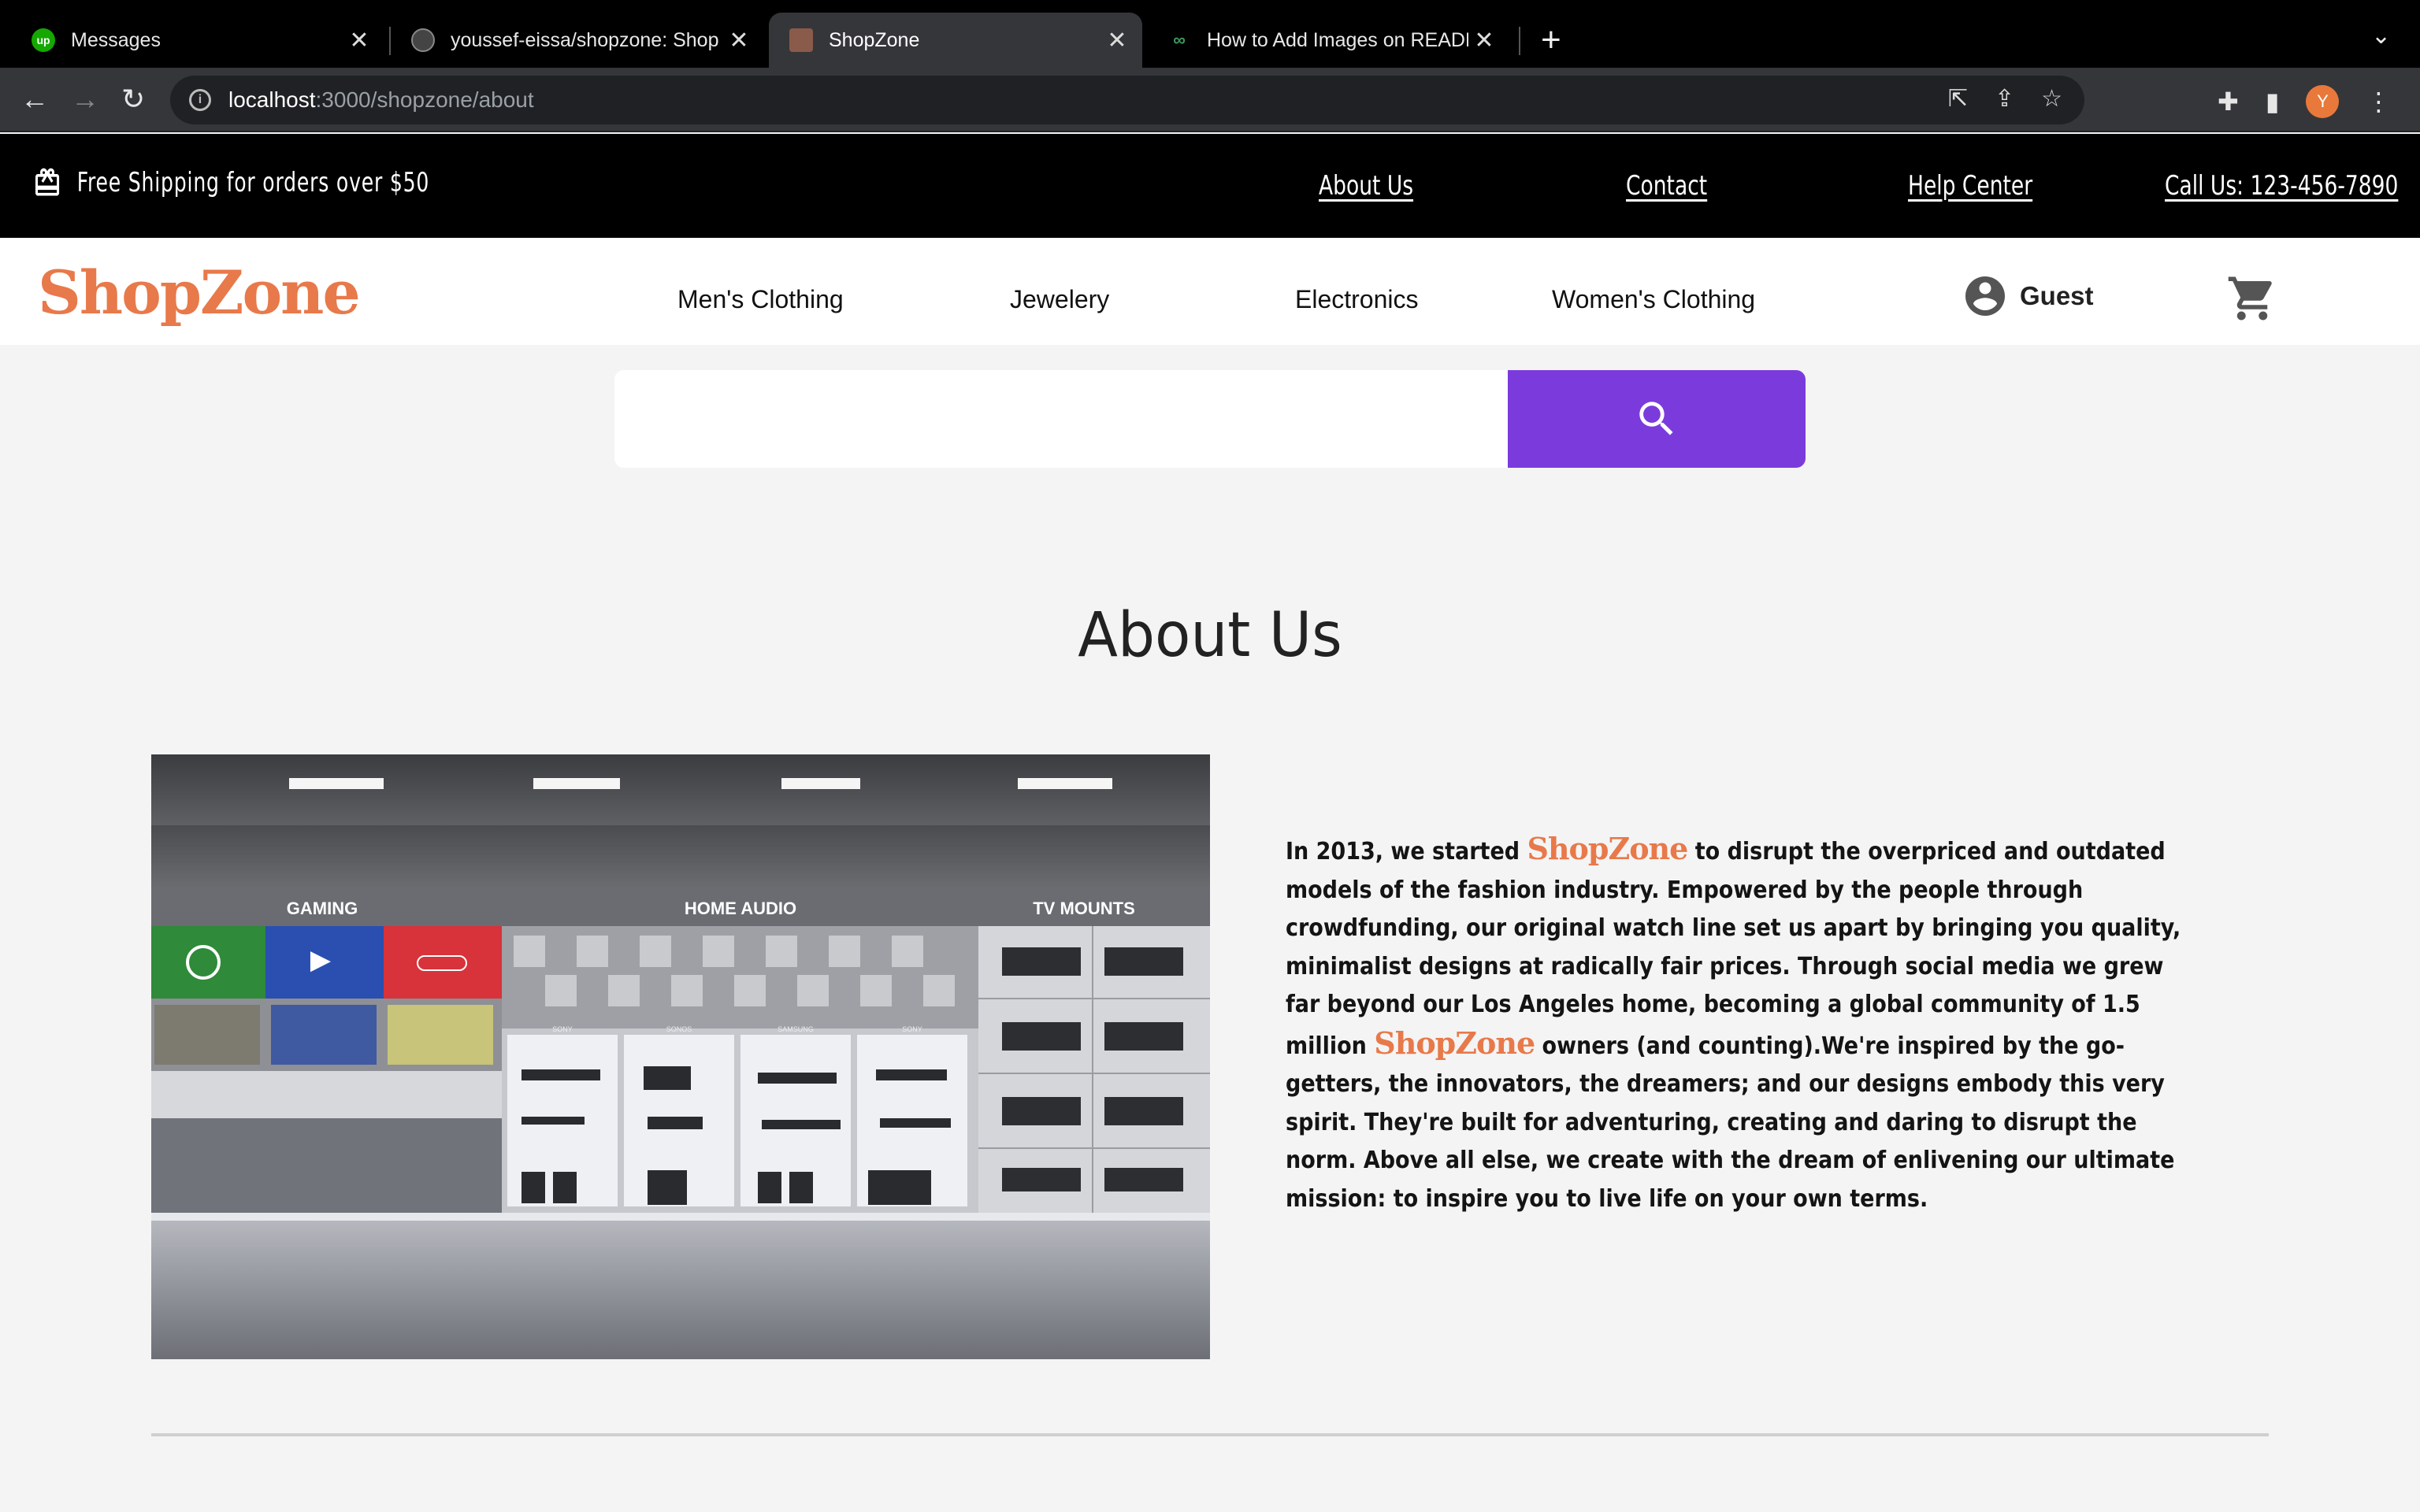 This screenshot has width=2420, height=1512. What do you see at coordinates (585, 39) in the screenshot?
I see `tab-title: youssef-eissa/shopzone: Shop` at bounding box center [585, 39].